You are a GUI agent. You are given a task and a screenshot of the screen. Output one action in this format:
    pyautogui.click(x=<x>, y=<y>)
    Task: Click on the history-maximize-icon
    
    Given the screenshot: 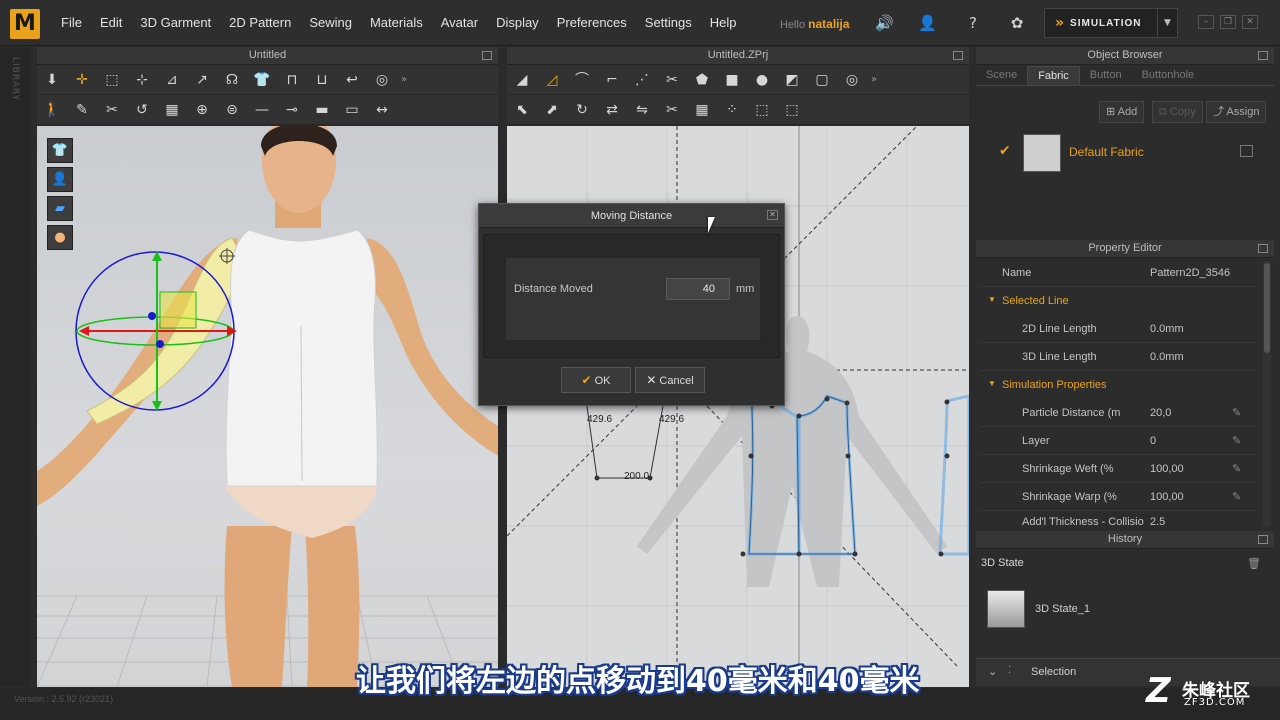 What is the action you would take?
    pyautogui.click(x=1263, y=539)
    